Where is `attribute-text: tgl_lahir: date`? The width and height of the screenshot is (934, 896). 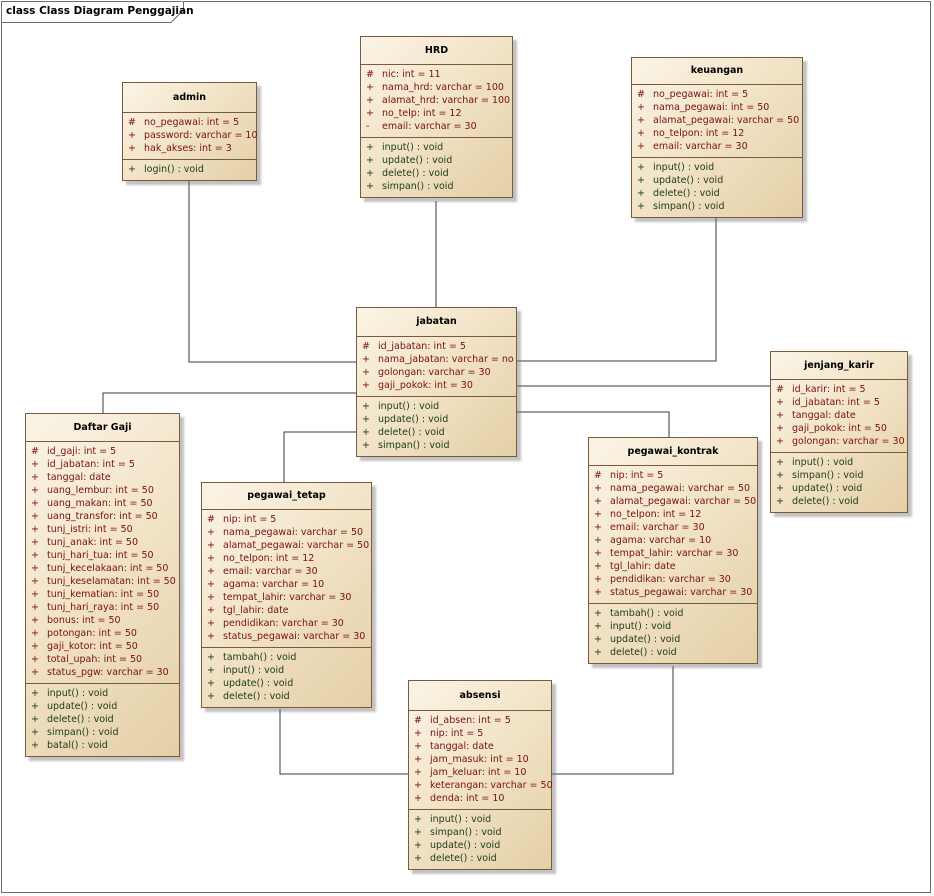 attribute-text: tgl_lahir: date is located at coordinates (643, 566).